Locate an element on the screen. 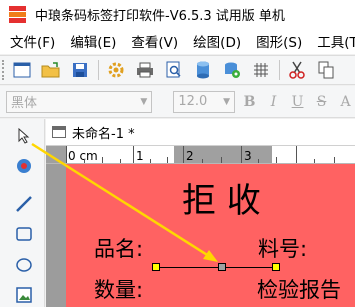 This screenshot has width=355, height=307. selected-line-shape is located at coordinates (216, 267).